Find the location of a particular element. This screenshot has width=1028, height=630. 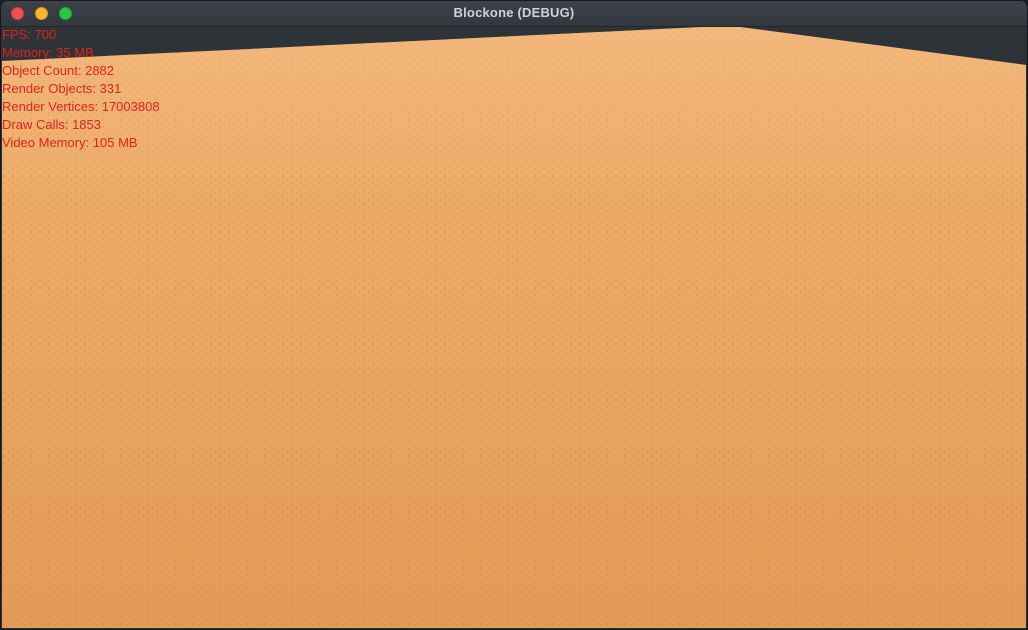

render-vertices-readout: Render Vertices: 17003808 is located at coordinates (81, 106).